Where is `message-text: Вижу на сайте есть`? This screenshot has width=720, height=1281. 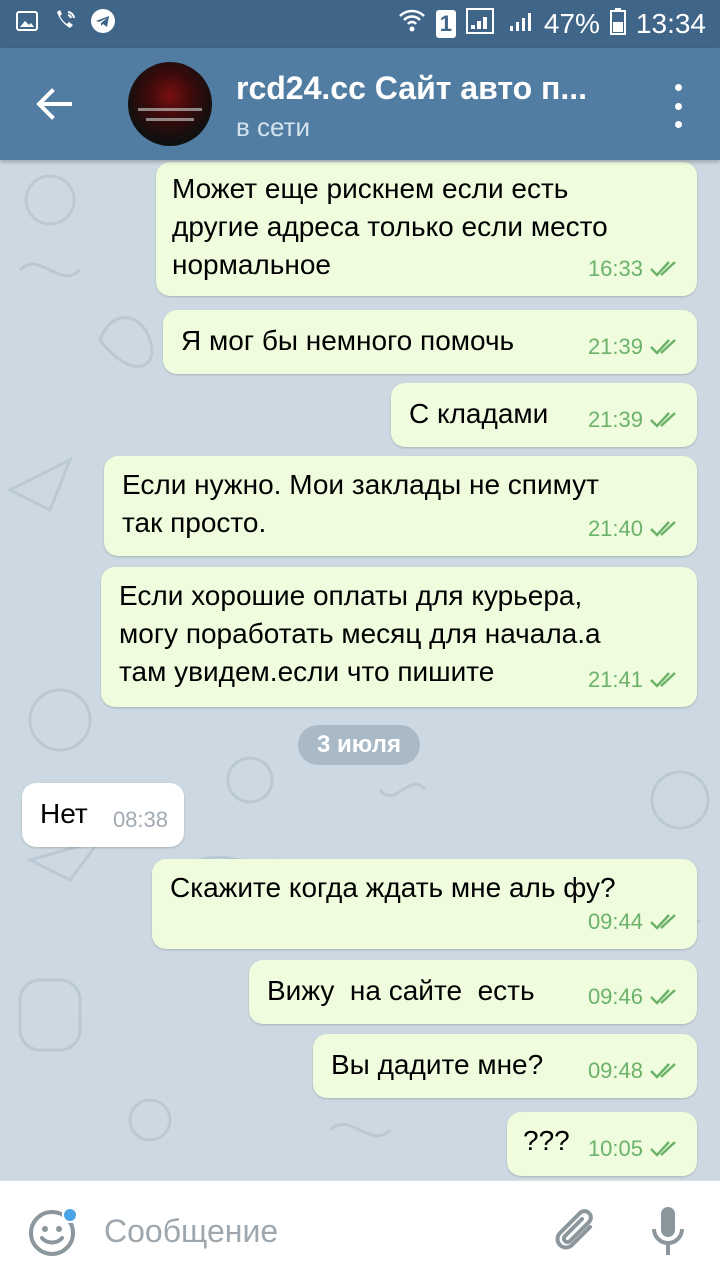 message-text: Вижу на сайте есть is located at coordinates (401, 990).